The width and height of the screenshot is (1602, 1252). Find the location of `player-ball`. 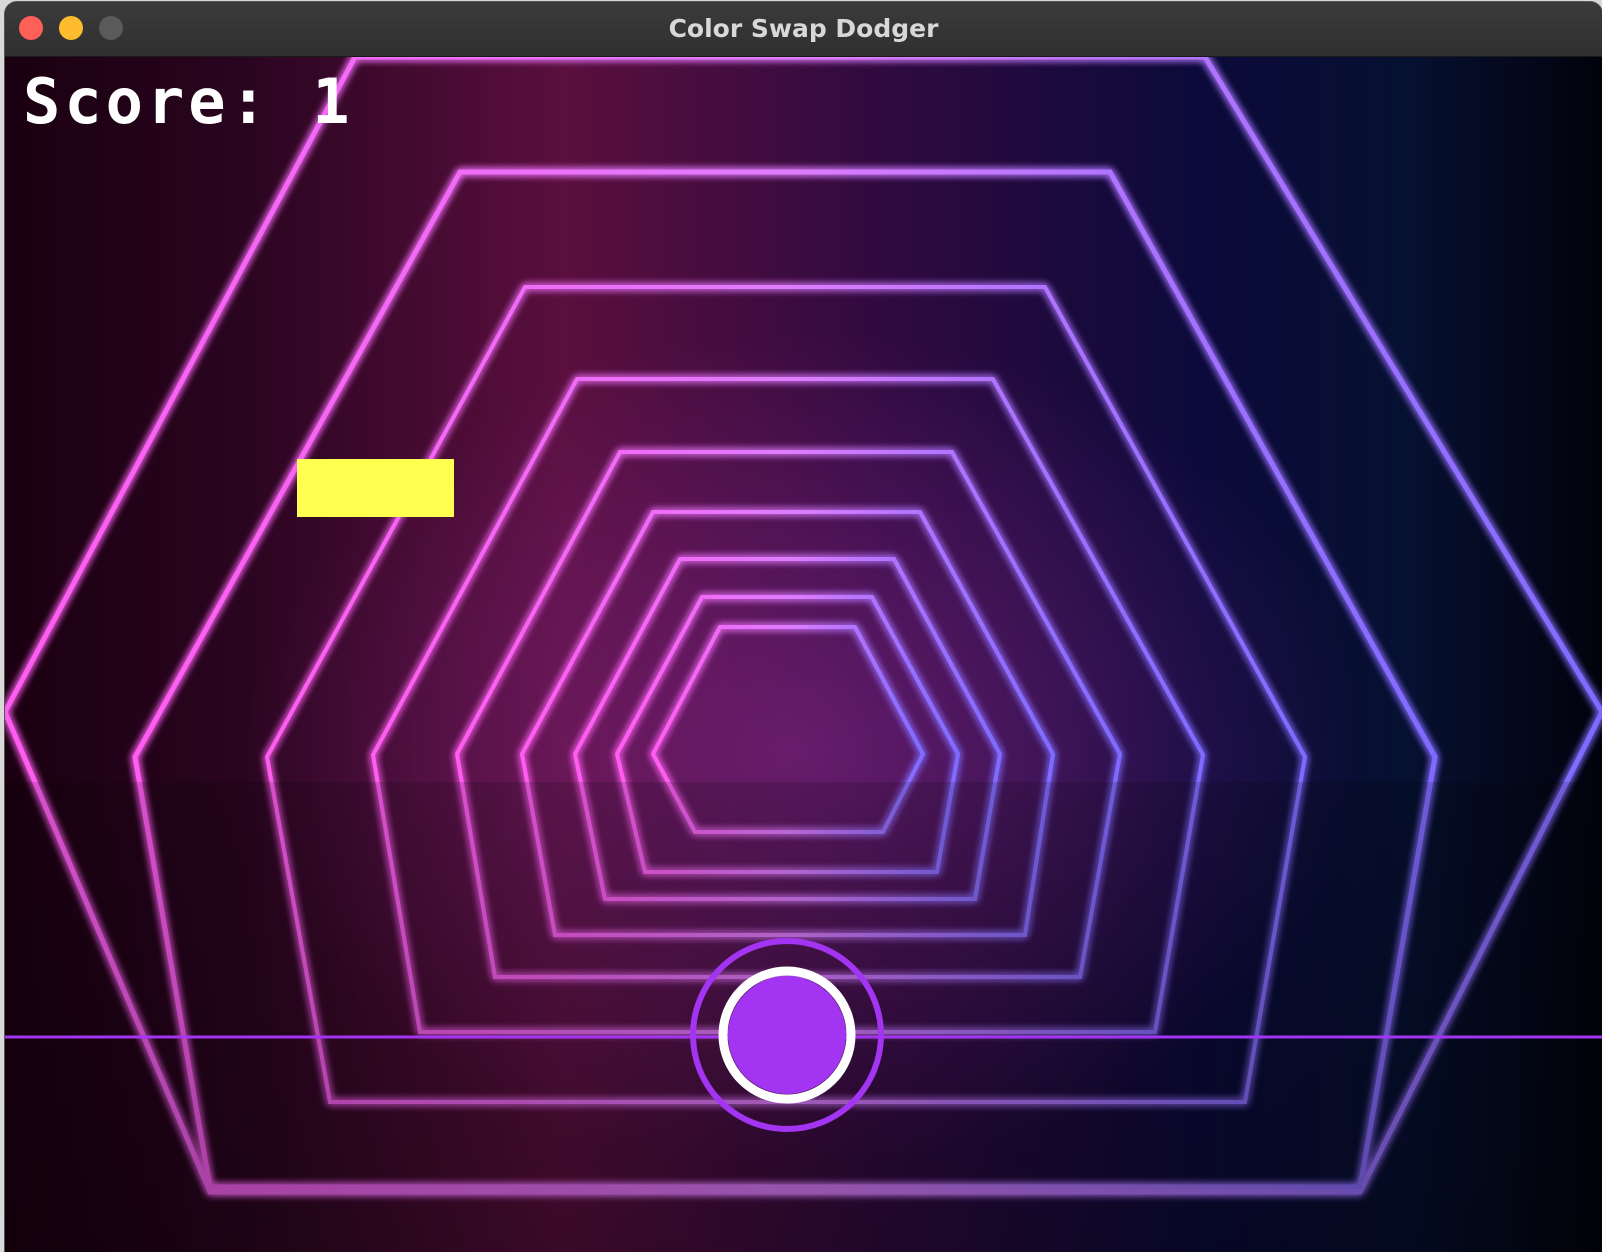

player-ball is located at coordinates (787, 1035).